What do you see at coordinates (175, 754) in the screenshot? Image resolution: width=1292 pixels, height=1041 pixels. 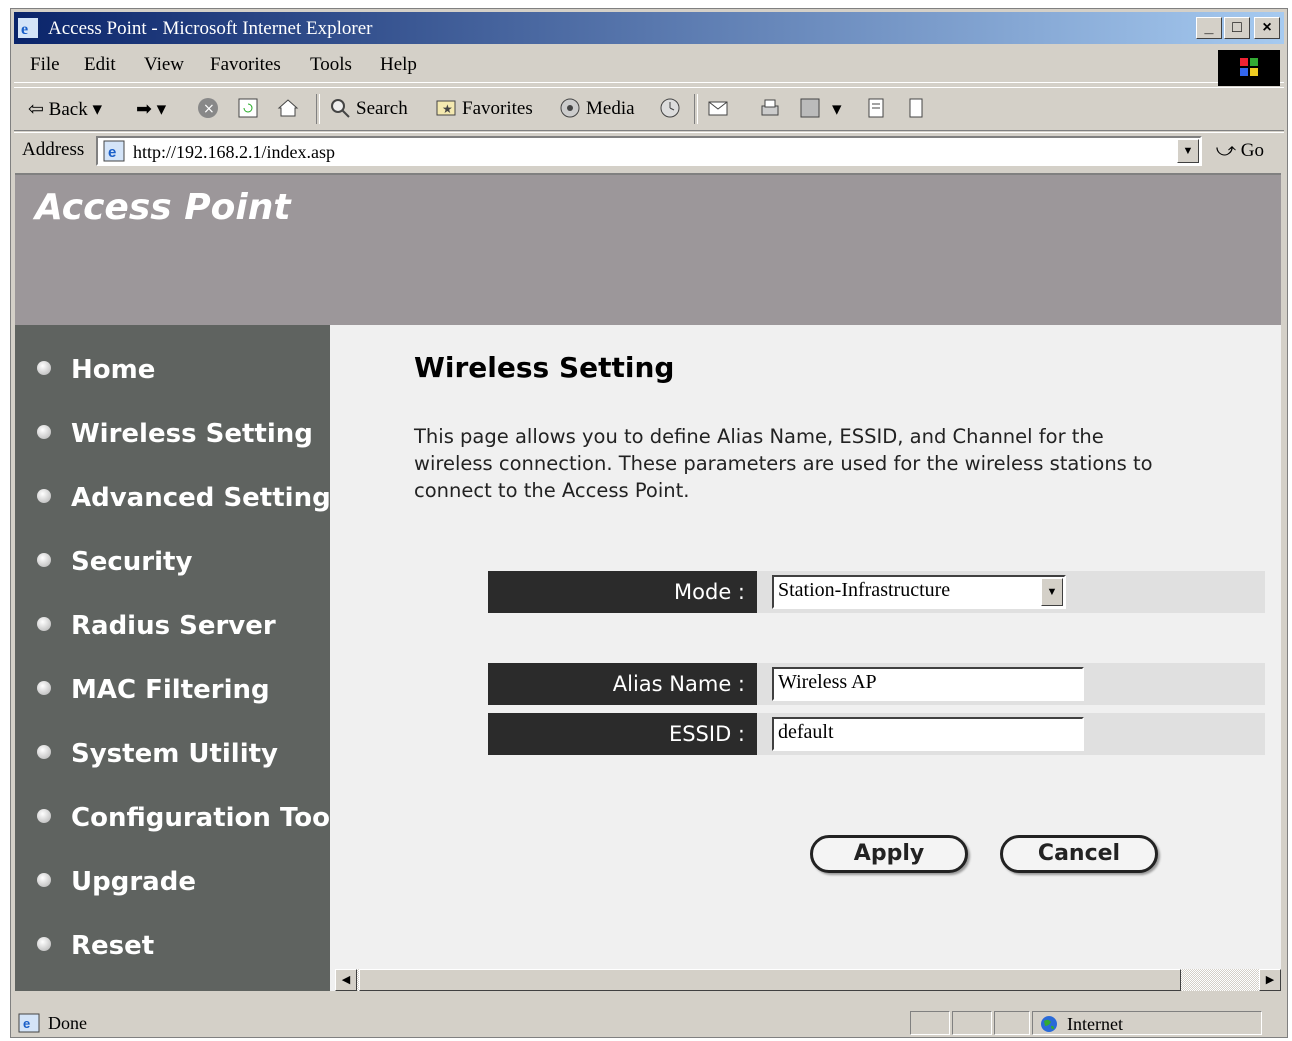 I see `sidebar-item-label: System Utility` at bounding box center [175, 754].